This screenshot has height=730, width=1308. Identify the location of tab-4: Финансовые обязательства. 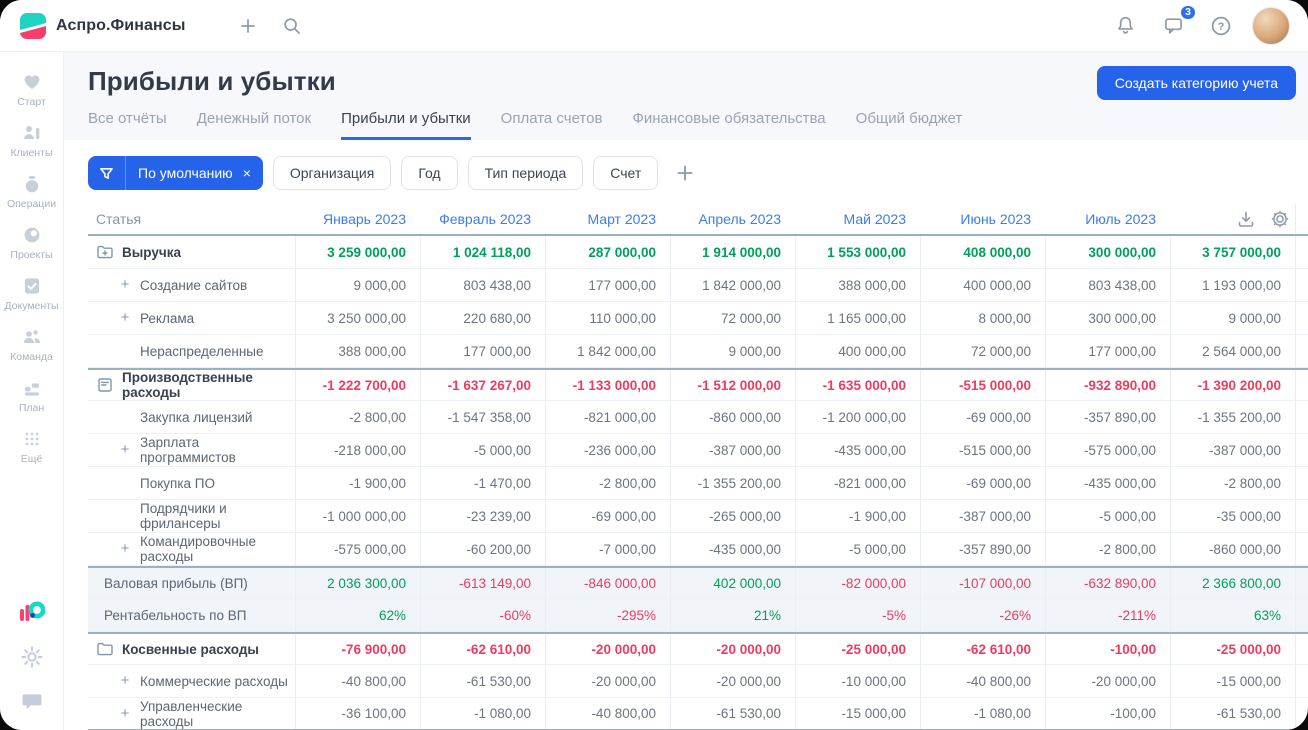
(728, 125).